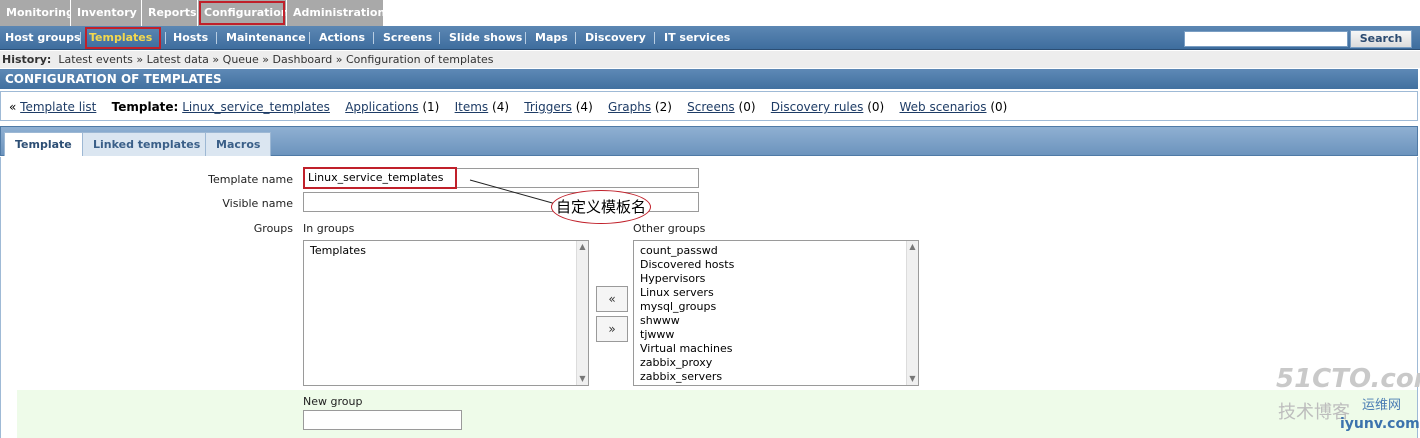 Image resolution: width=1420 pixels, height=438 pixels. Describe the element at coordinates (876, 107) in the screenshot. I see `discovery-rules-count: (0)` at that location.